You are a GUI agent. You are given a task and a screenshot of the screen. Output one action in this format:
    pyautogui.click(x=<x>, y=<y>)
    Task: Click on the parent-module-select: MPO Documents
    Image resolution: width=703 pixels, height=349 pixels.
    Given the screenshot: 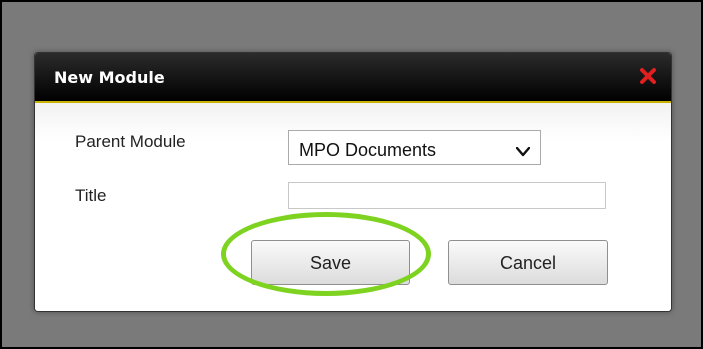 What is the action you would take?
    pyautogui.click(x=414, y=147)
    